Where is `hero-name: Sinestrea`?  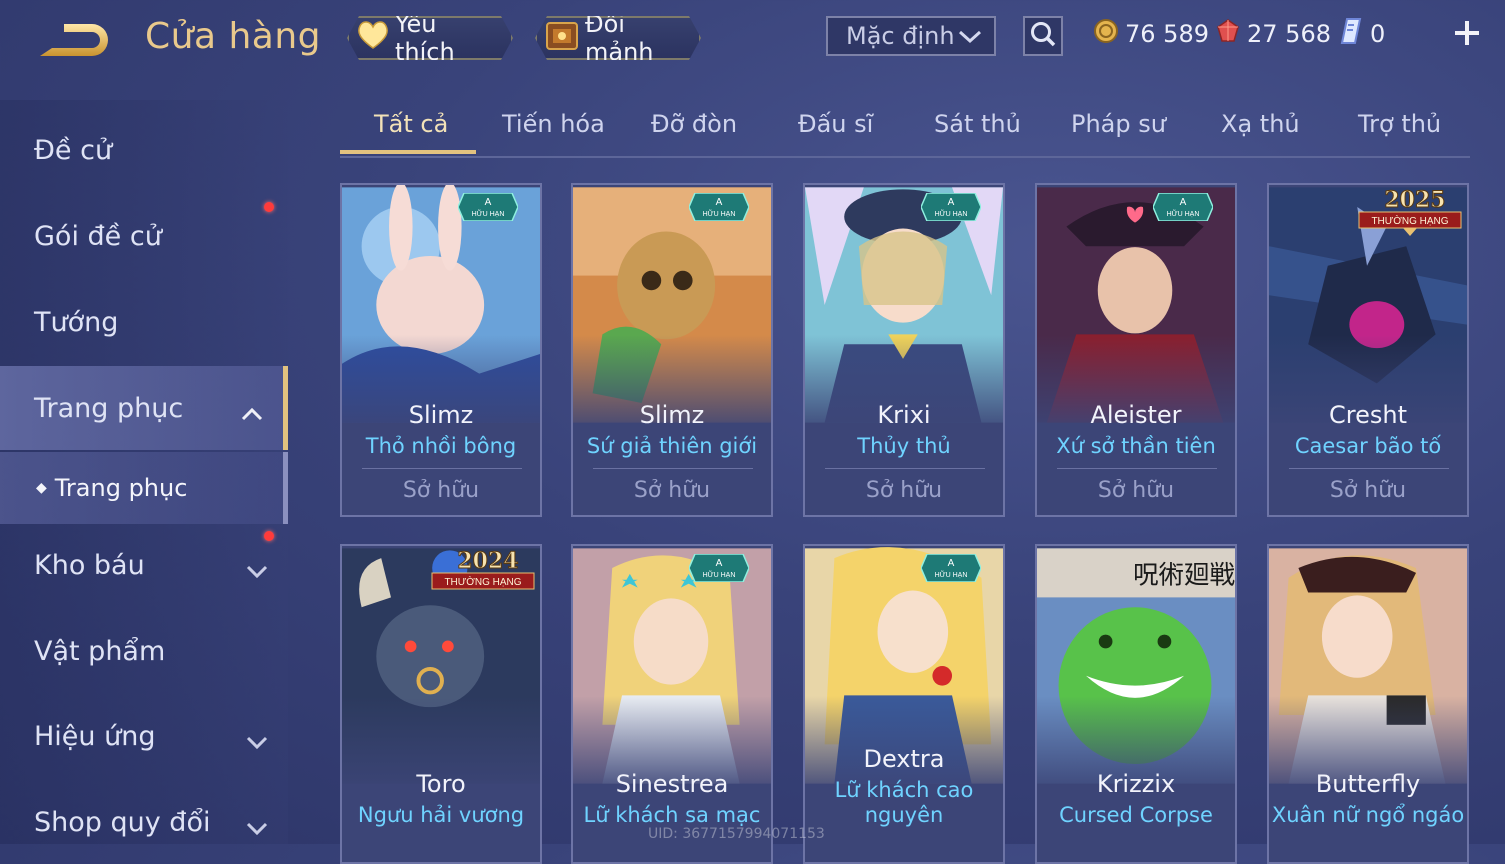
hero-name: Sinestrea is located at coordinates (672, 784).